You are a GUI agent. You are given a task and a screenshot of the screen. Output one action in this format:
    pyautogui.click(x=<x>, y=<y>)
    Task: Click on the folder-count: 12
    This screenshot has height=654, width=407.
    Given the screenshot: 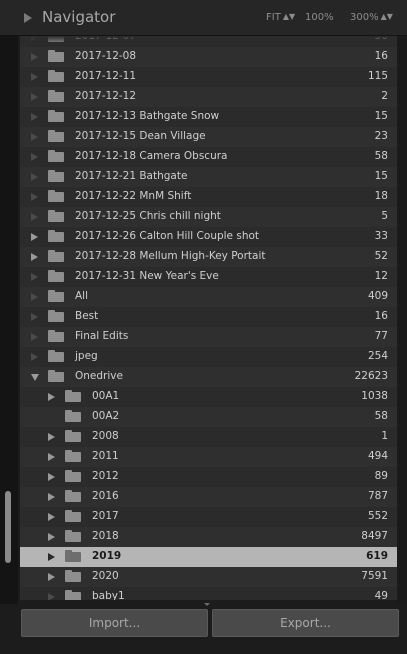 What is the action you would take?
    pyautogui.click(x=381, y=276)
    